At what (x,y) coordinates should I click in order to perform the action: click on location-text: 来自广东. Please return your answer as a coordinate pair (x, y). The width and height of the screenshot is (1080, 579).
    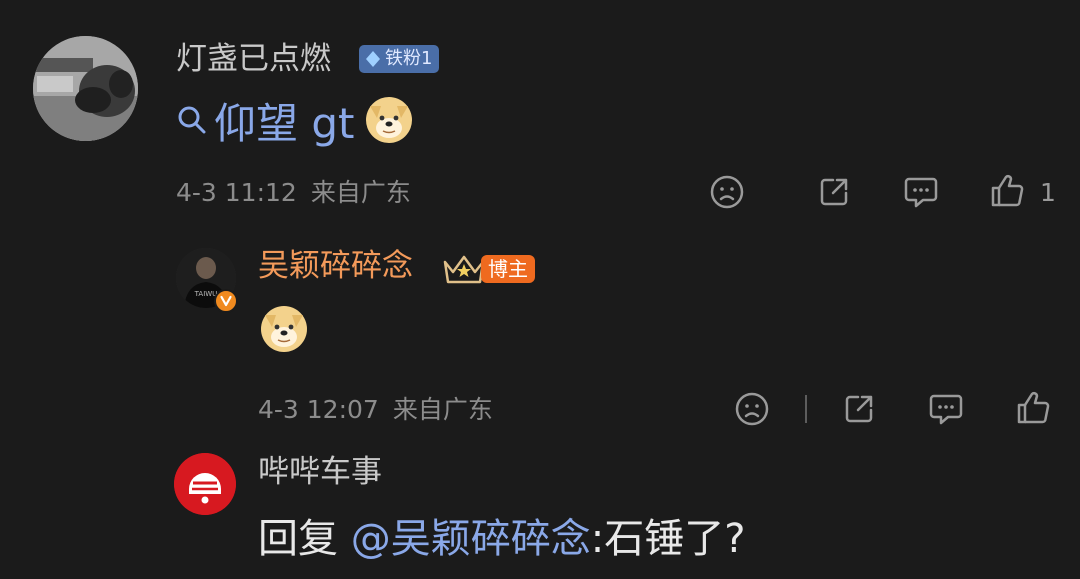
    Looking at the image, I should click on (360, 192).